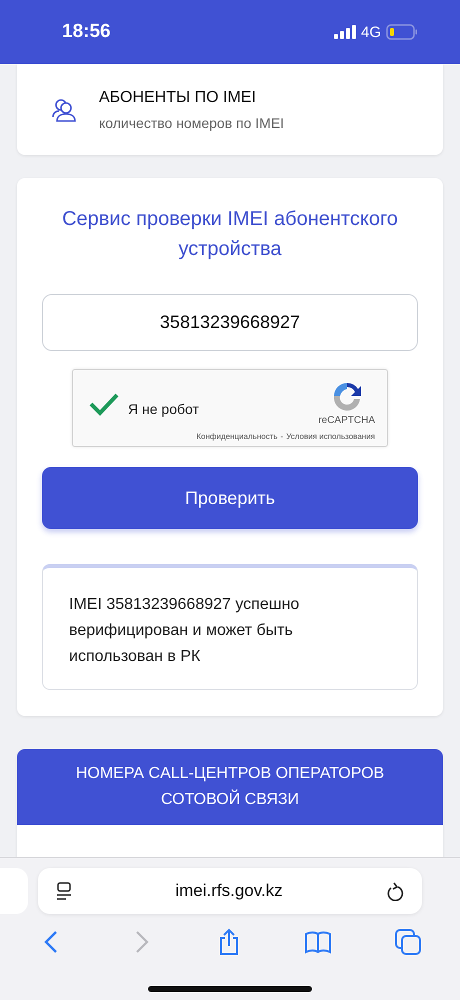 The height and width of the screenshot is (1000, 460). What do you see at coordinates (230, 498) in the screenshot?
I see `check-button: Проверить` at bounding box center [230, 498].